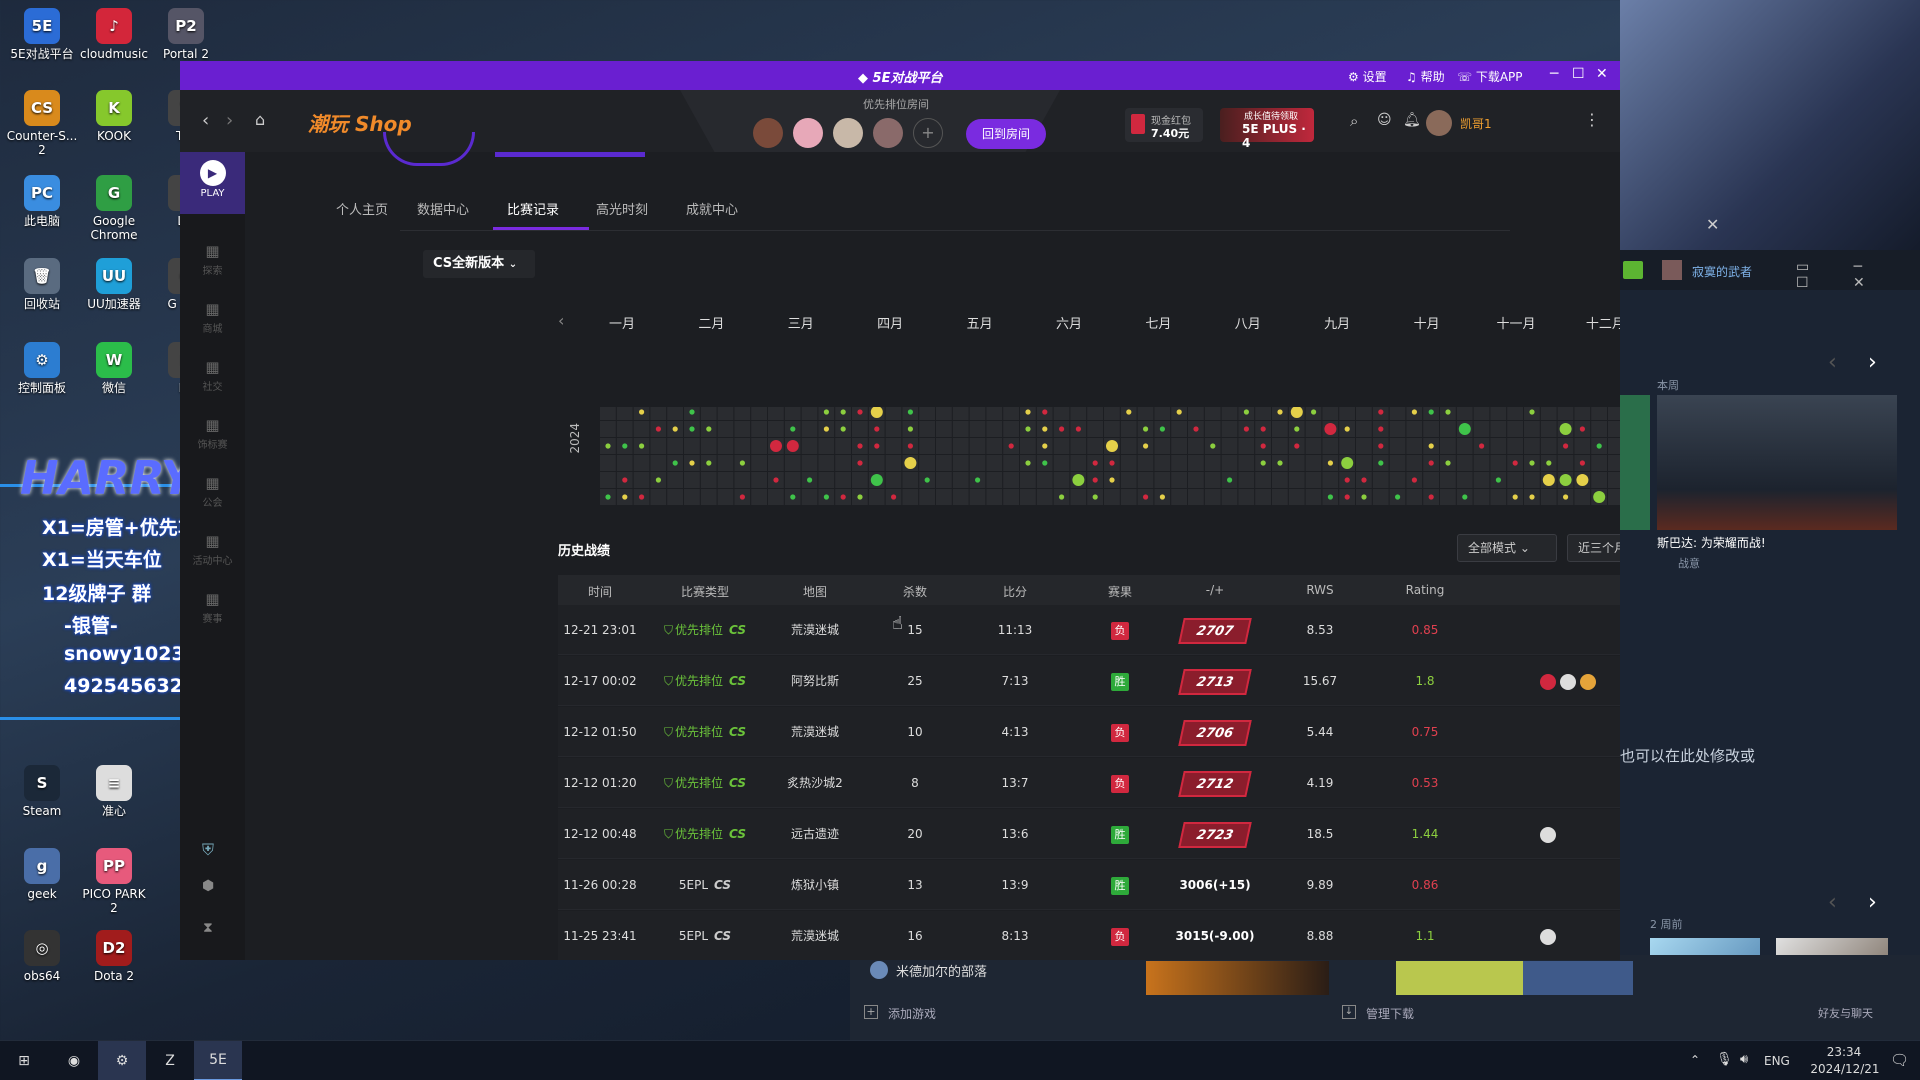  Describe the element at coordinates (1412, 120) in the screenshot. I see `bell-icon: 🔔︎` at that location.